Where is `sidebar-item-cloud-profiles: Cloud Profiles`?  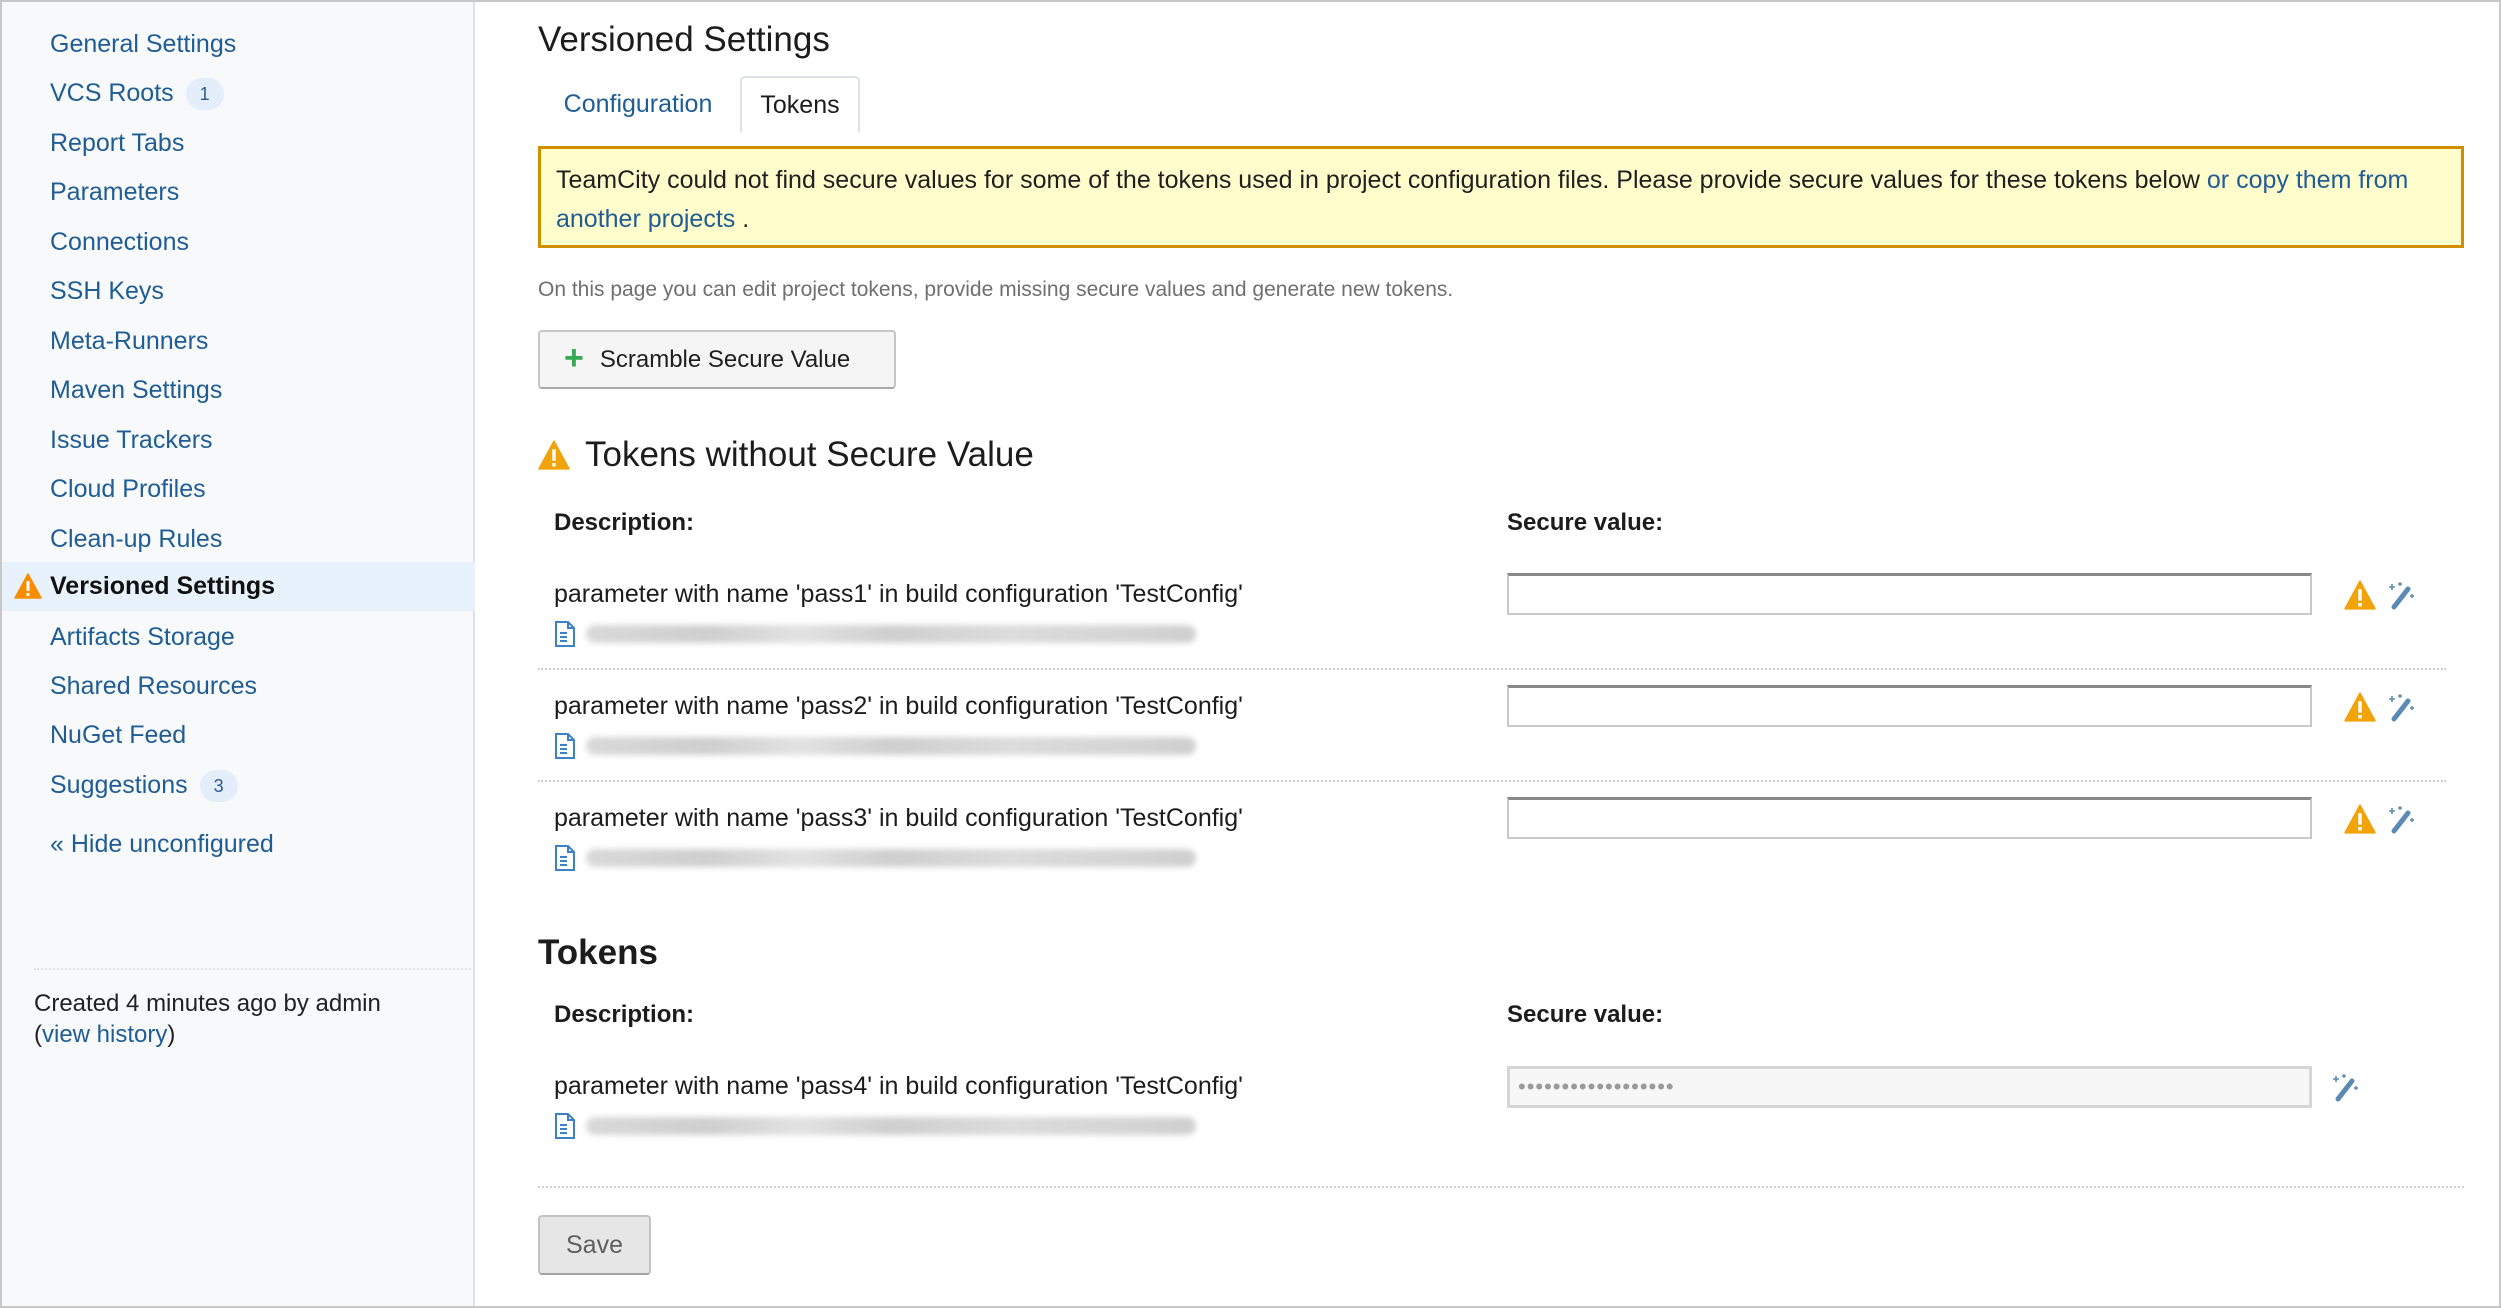 sidebar-item-cloud-profiles: Cloud Profiles is located at coordinates (238, 489).